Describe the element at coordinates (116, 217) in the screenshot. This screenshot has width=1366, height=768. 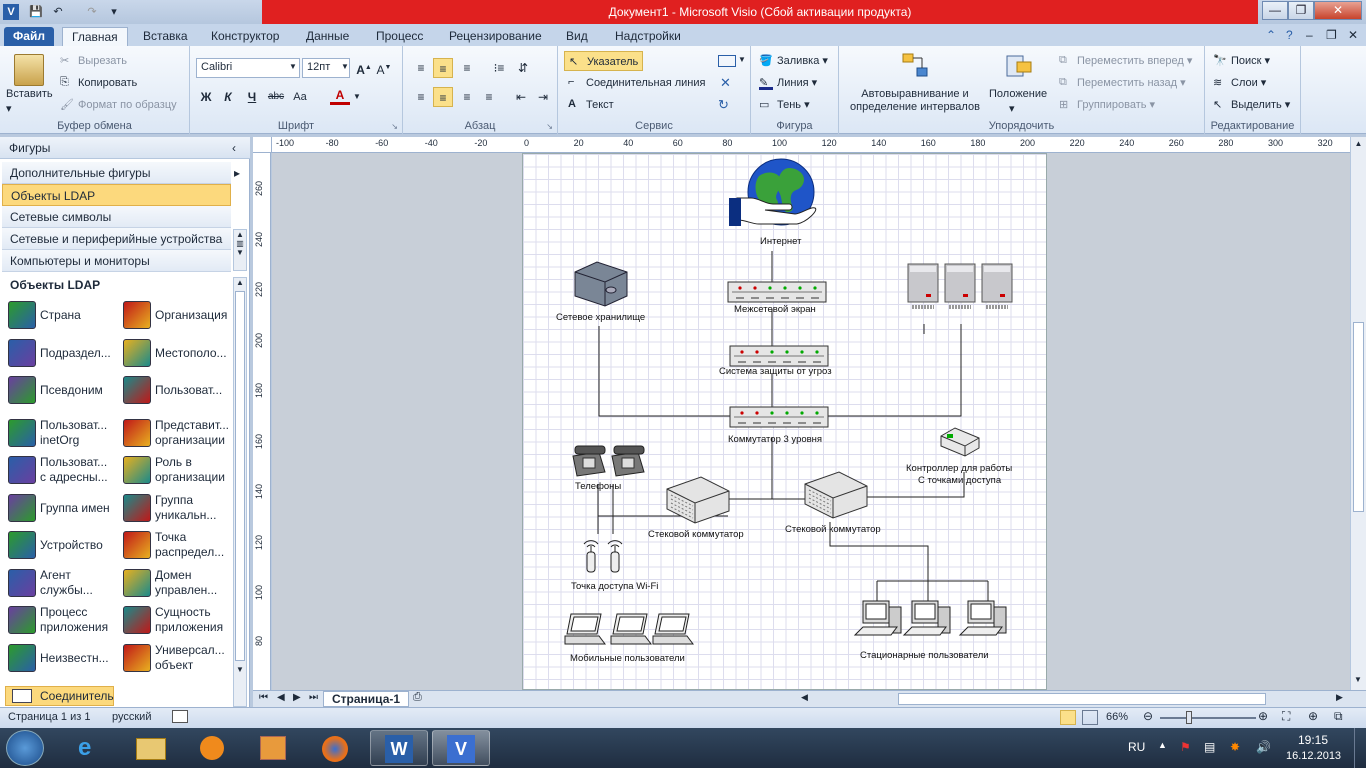
I see `stencil-network-symbols: Сетевые символы` at that location.